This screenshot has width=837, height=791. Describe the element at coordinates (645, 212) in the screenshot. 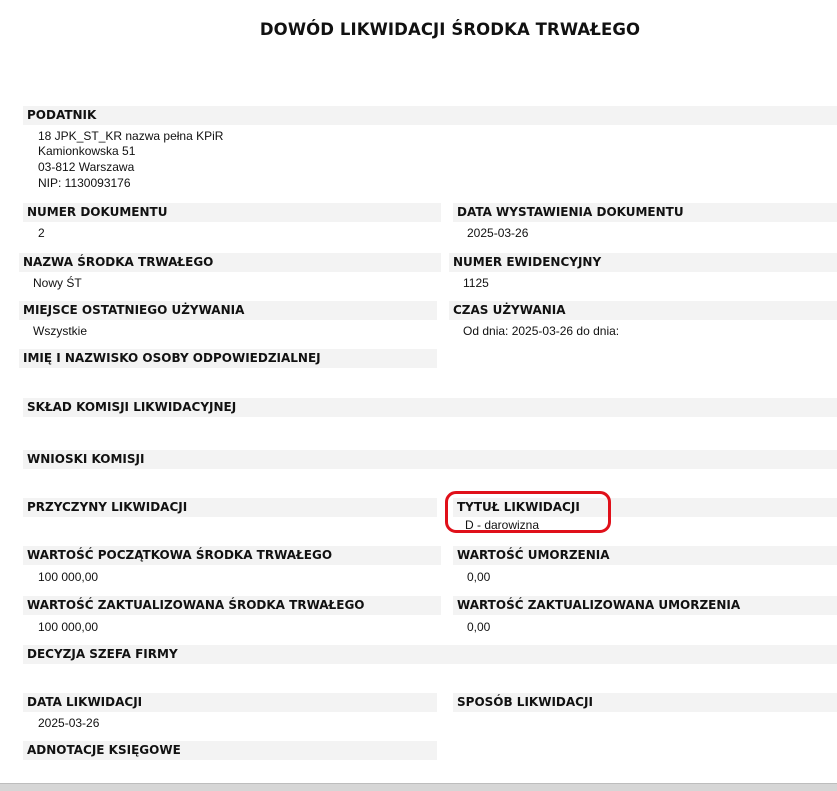

I see `issue-date-header: DATA WYSTAWIENIA DOKUMENTU` at that location.